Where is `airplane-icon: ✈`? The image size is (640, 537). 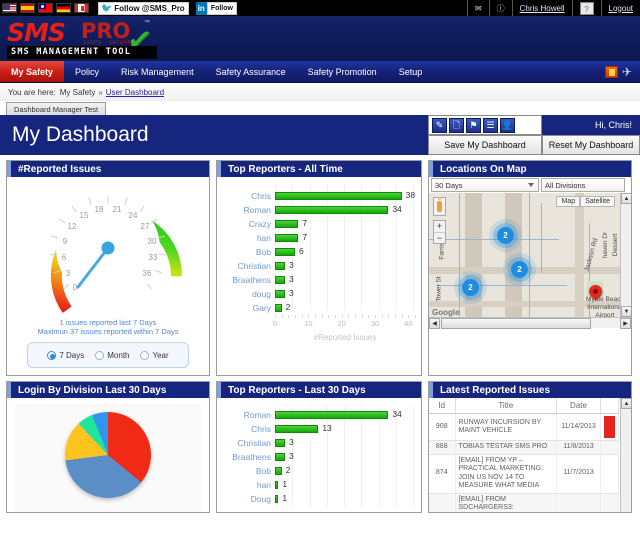 airplane-icon: ✈ is located at coordinates (627, 72).